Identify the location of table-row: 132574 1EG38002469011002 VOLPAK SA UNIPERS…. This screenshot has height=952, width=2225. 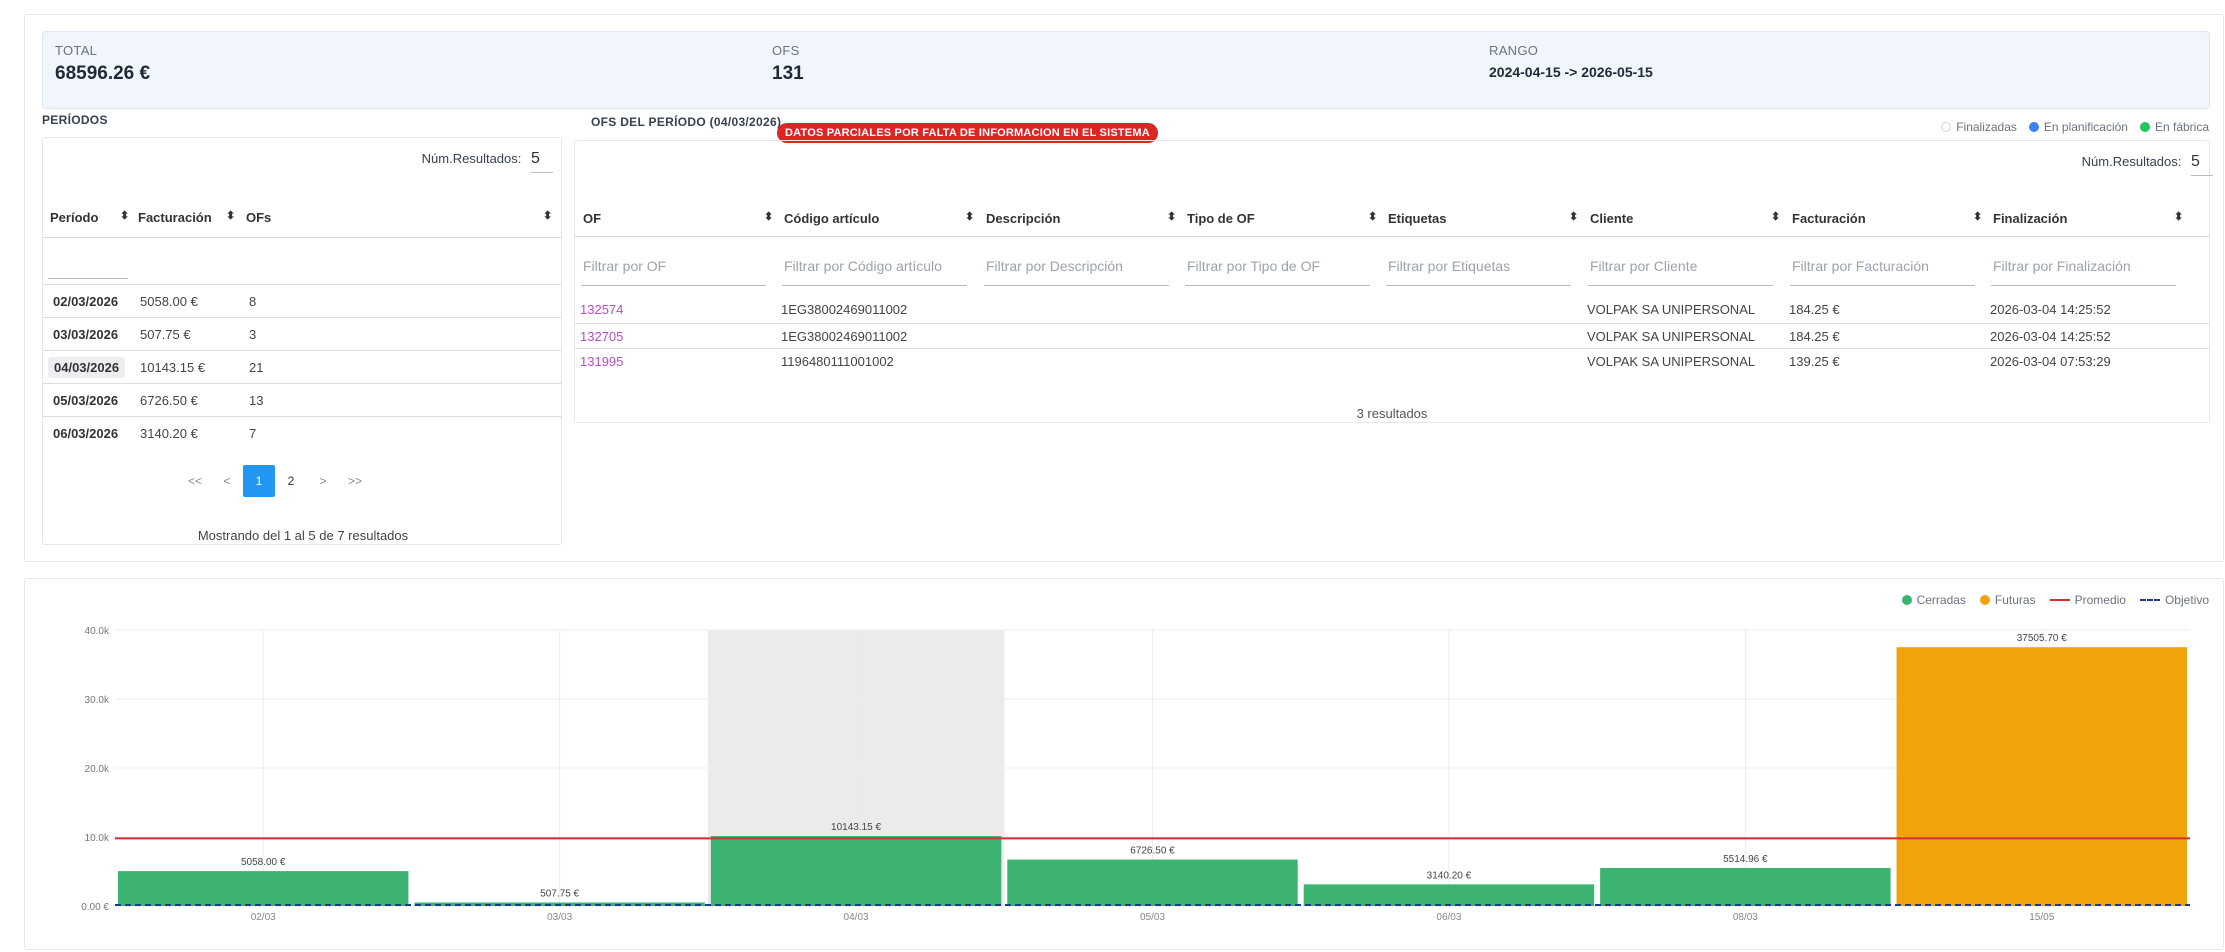
(1392, 310).